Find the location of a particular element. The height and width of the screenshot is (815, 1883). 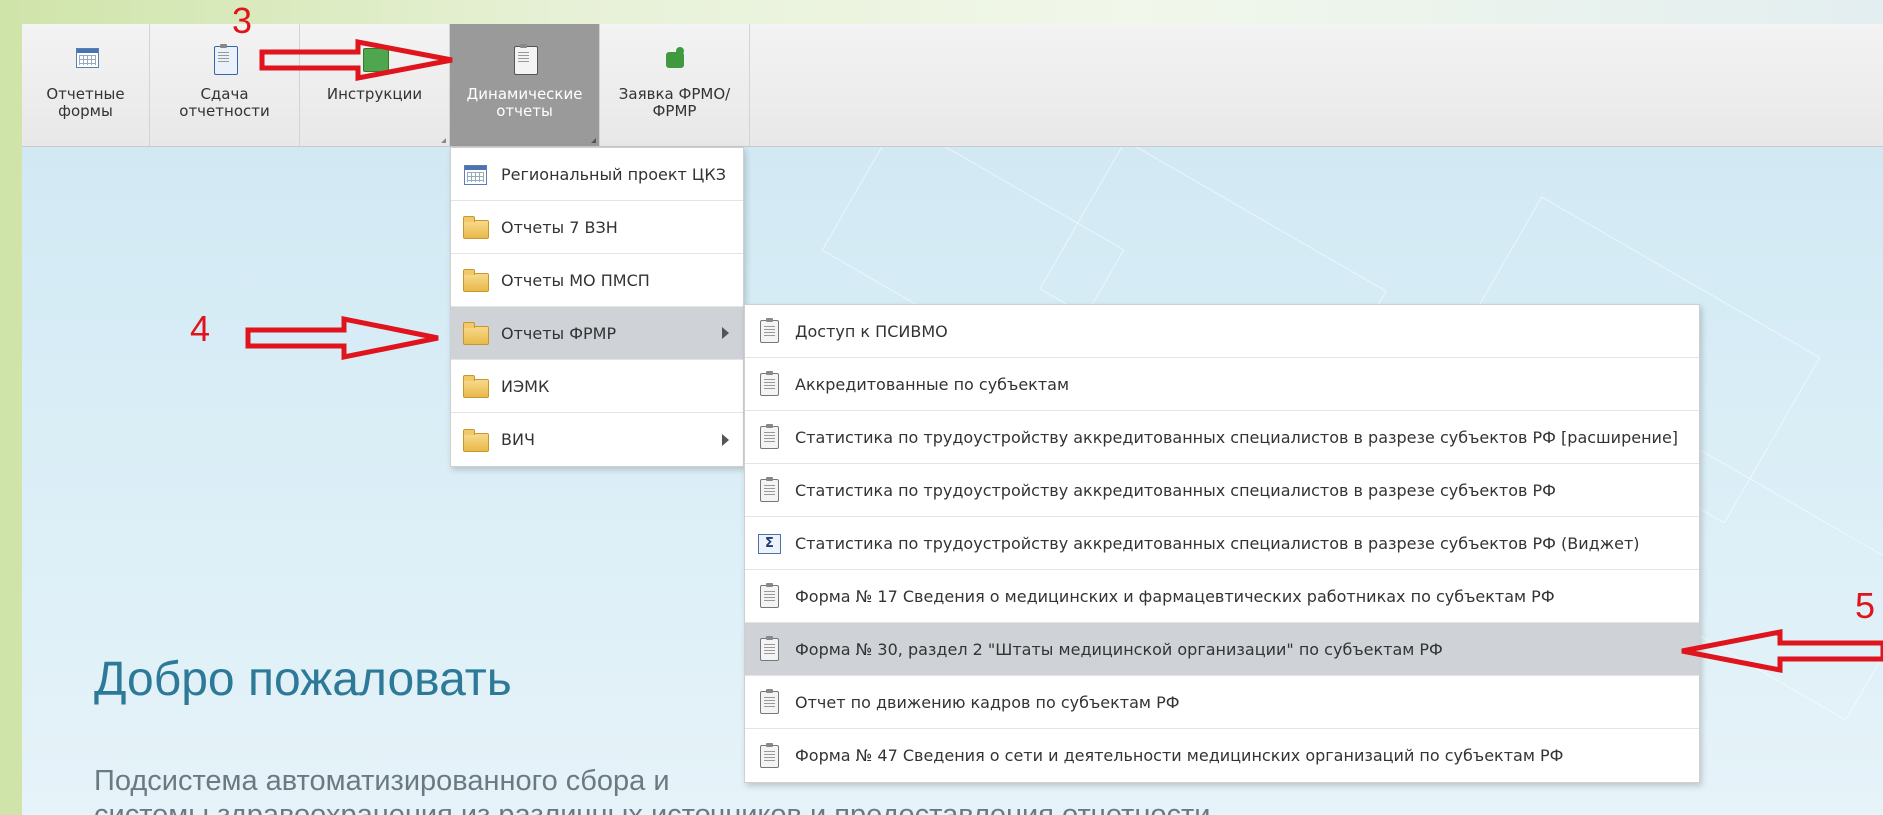

annotation-step-5: 5 is located at coordinates (1865, 605).